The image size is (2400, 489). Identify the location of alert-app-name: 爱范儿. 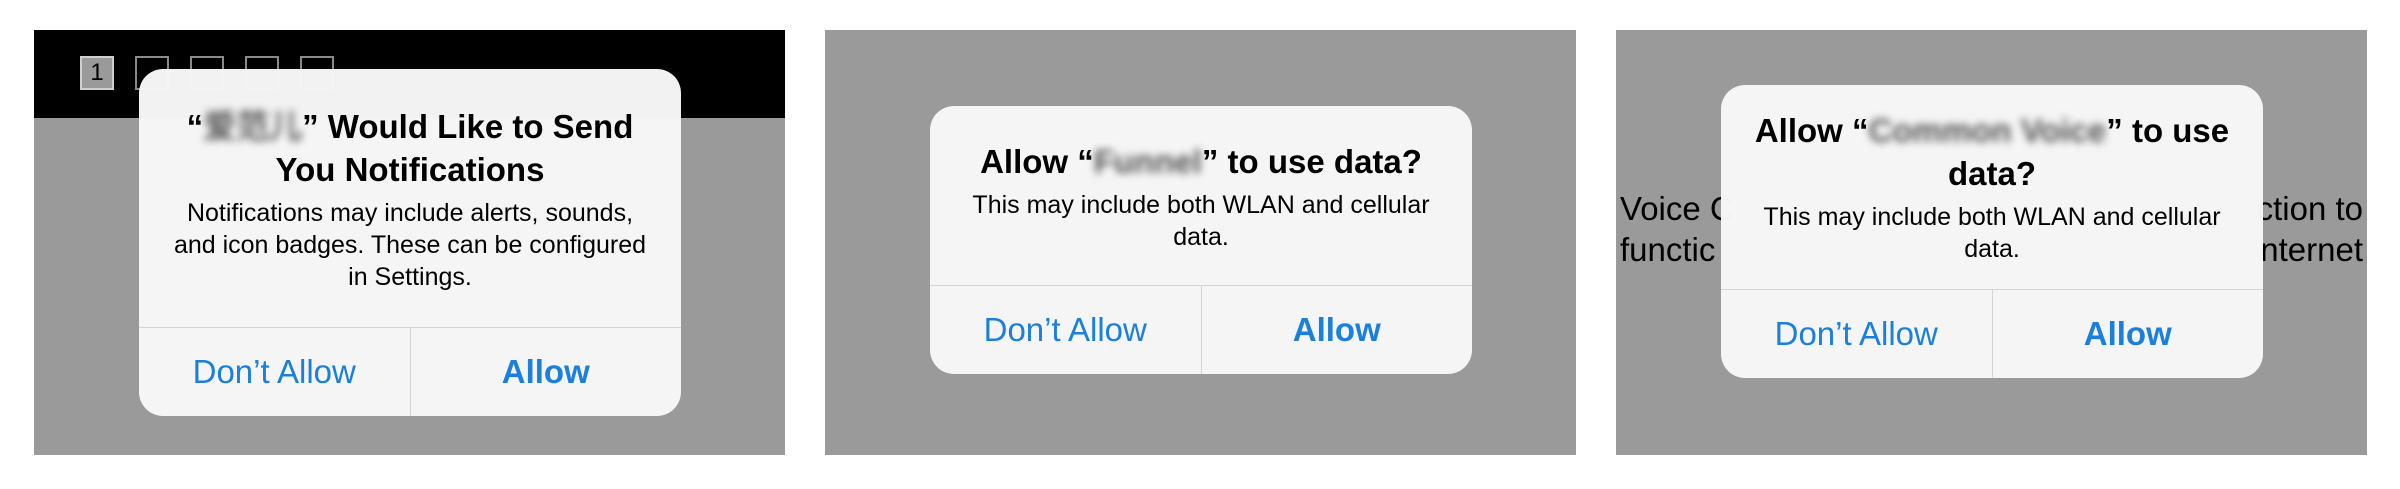
(253, 126).